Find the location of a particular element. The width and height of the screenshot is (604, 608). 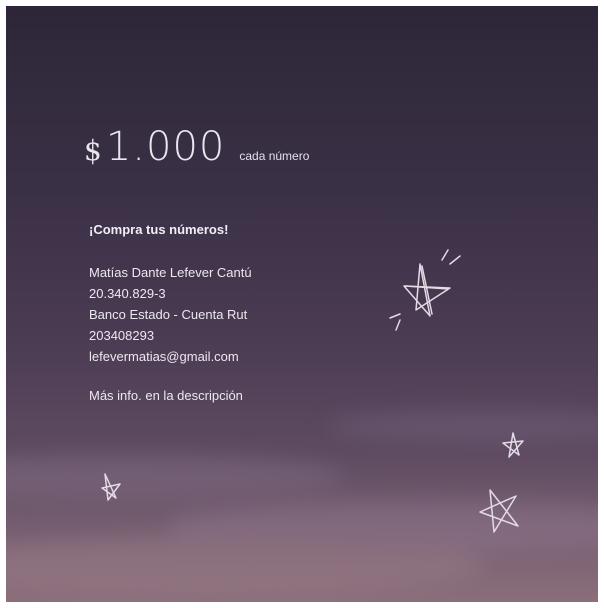

price-unit-label: cada número is located at coordinates (274, 156).